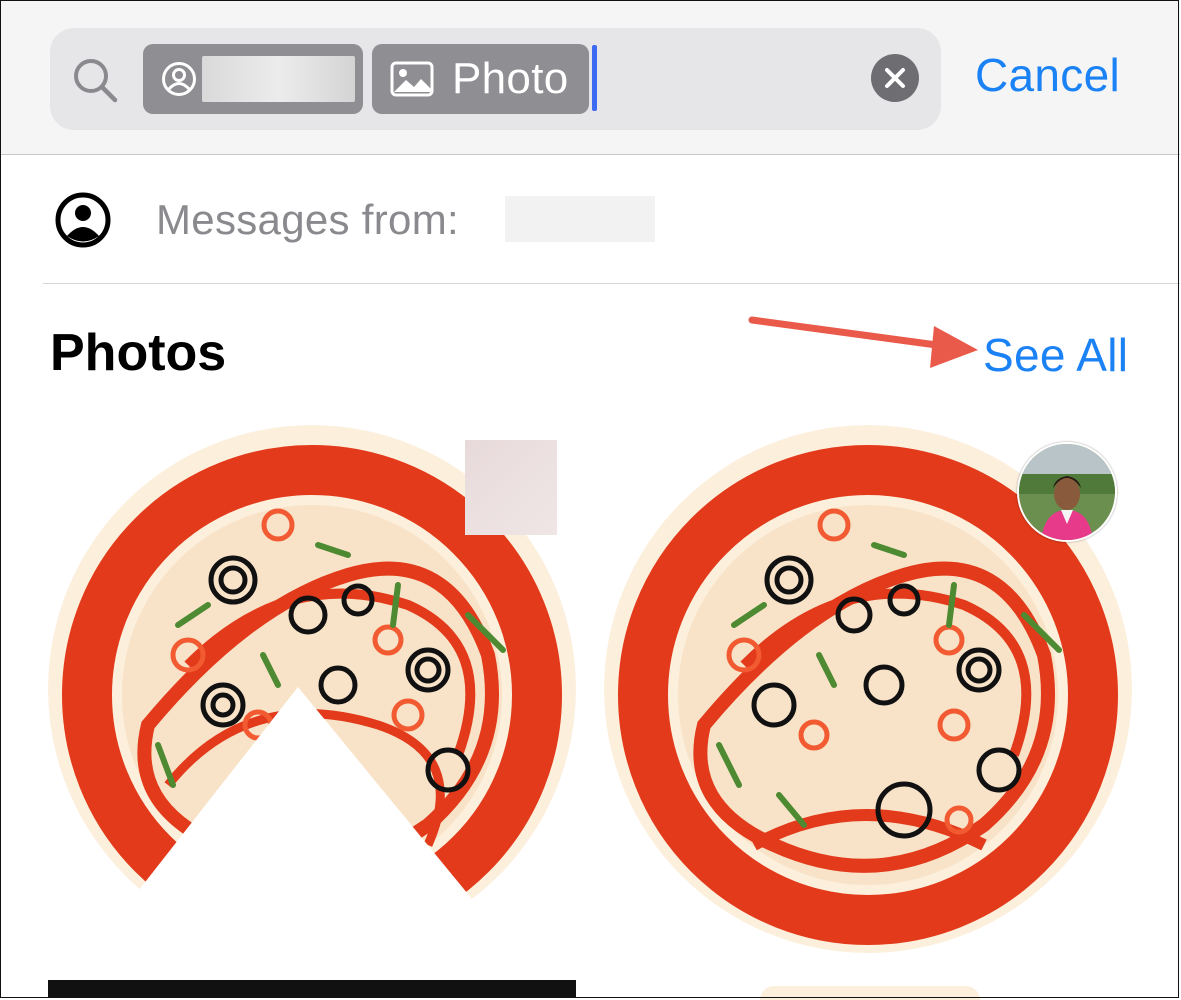 The height and width of the screenshot is (1000, 1181). Describe the element at coordinates (138, 353) in the screenshot. I see `section-title: Photos` at that location.